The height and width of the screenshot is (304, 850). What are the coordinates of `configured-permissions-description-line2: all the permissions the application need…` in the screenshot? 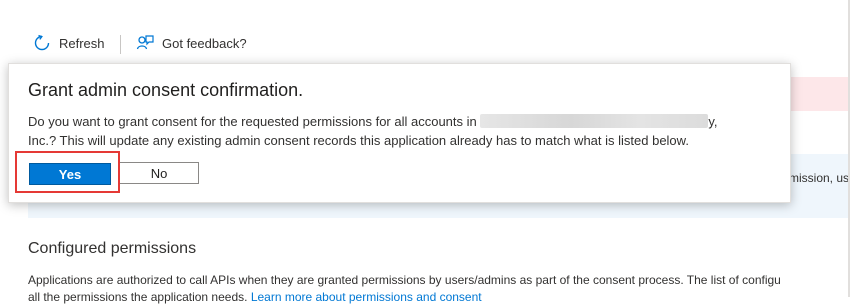 It's located at (255, 297).